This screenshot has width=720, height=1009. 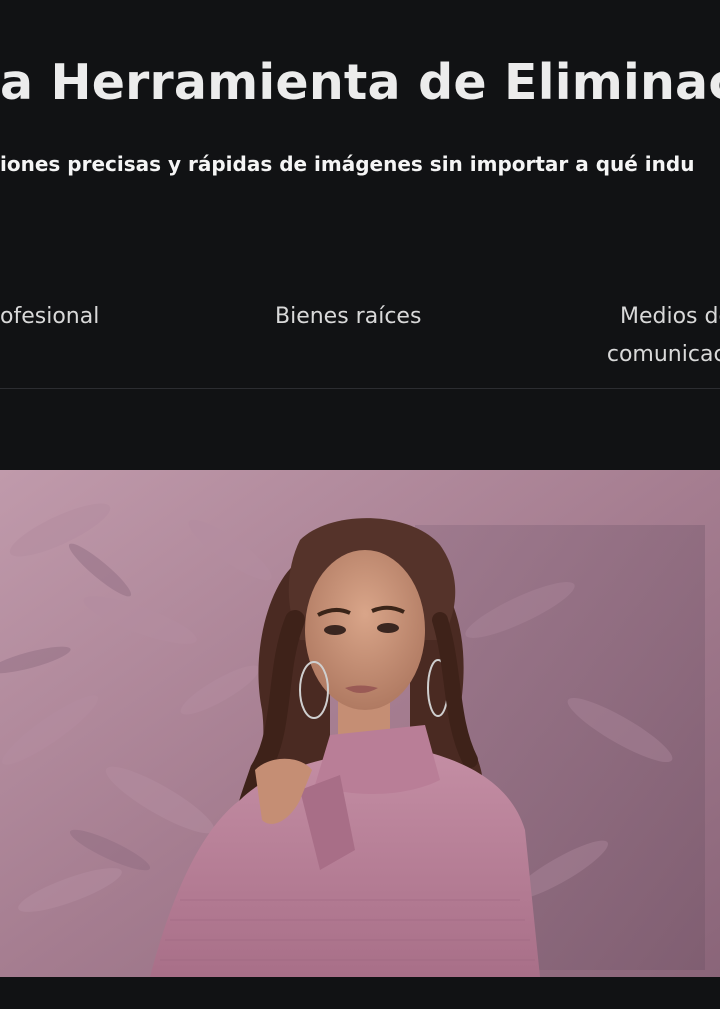 I want to click on tab-label-line1: Medios de, so click(x=669, y=316).